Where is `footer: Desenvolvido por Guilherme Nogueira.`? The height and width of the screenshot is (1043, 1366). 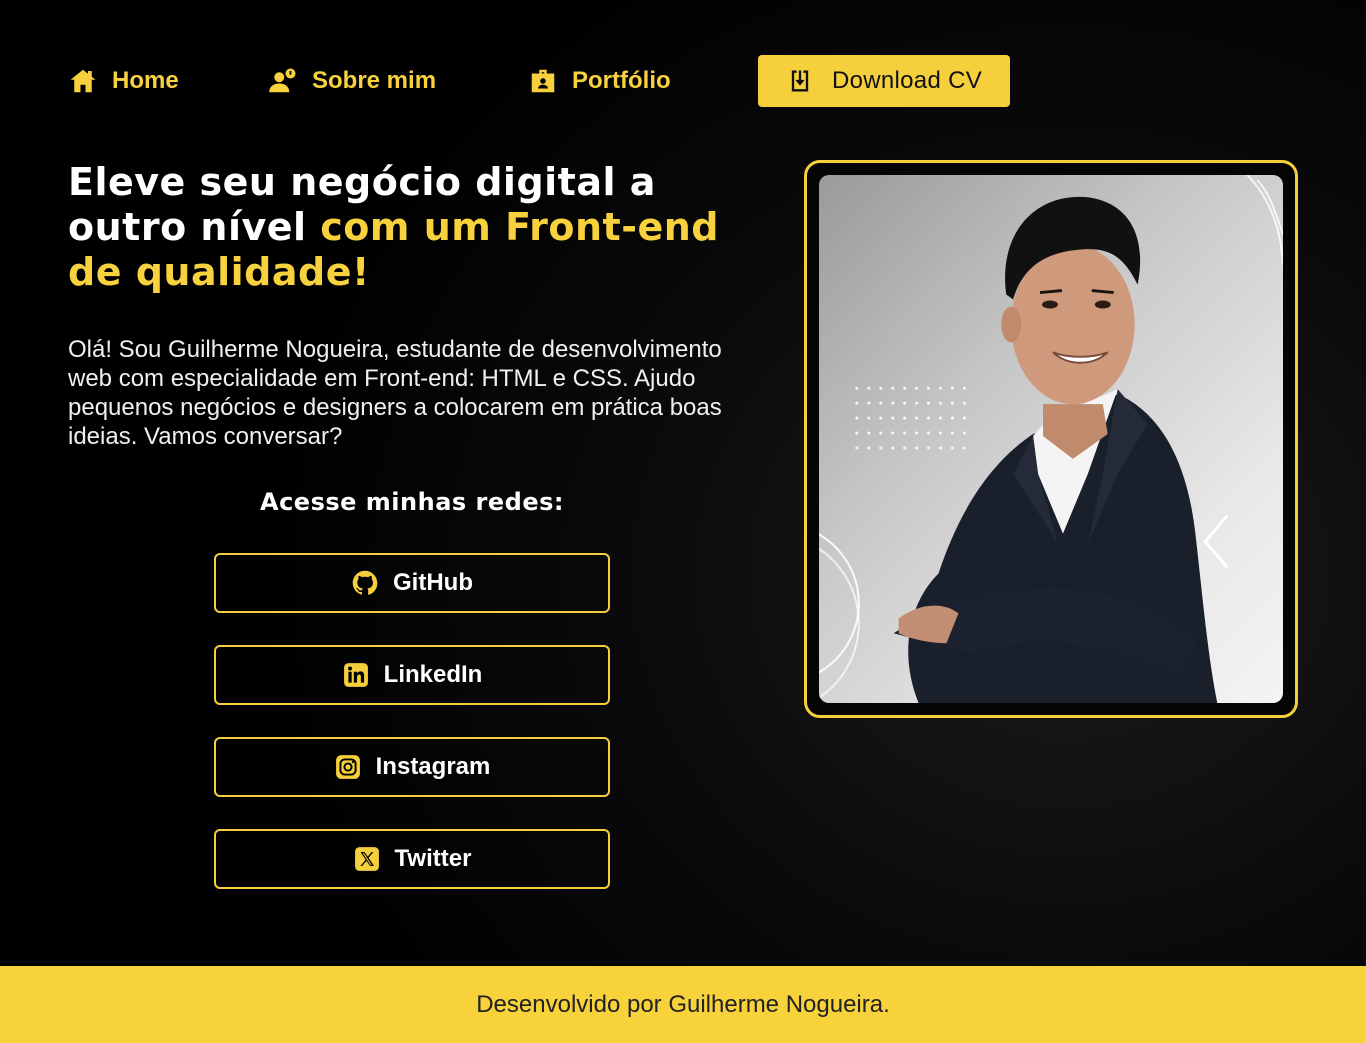 footer: Desenvolvido por Guilherme Nogueira. is located at coordinates (683, 1004).